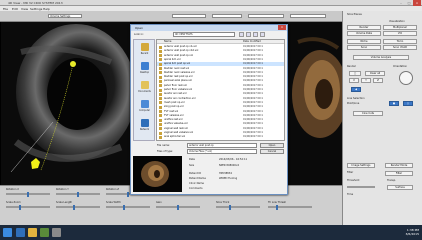  Describe the element at coordinates (400, 27) in the screenshot. I see `multiplanar-button: Multiplanar` at that location.